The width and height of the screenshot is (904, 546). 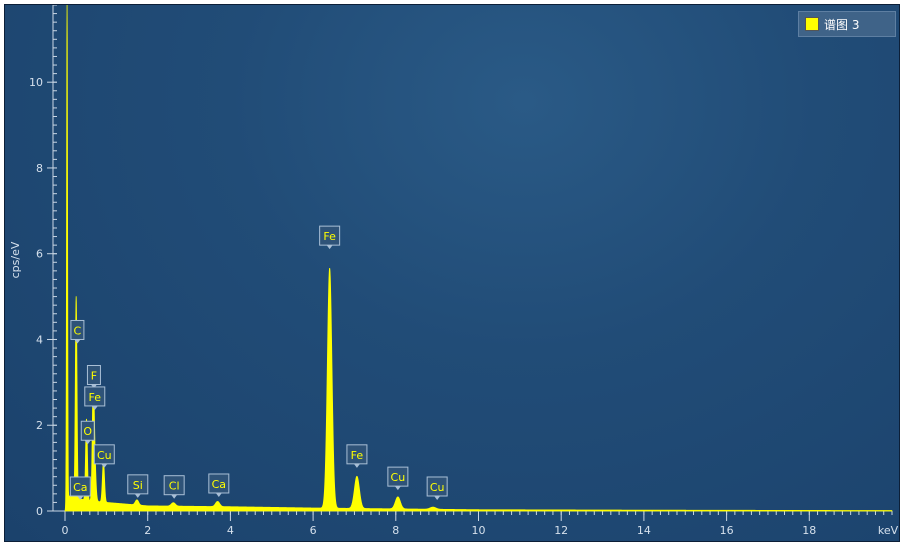 What do you see at coordinates (561, 530) in the screenshot?
I see `x-tick-label: 12` at bounding box center [561, 530].